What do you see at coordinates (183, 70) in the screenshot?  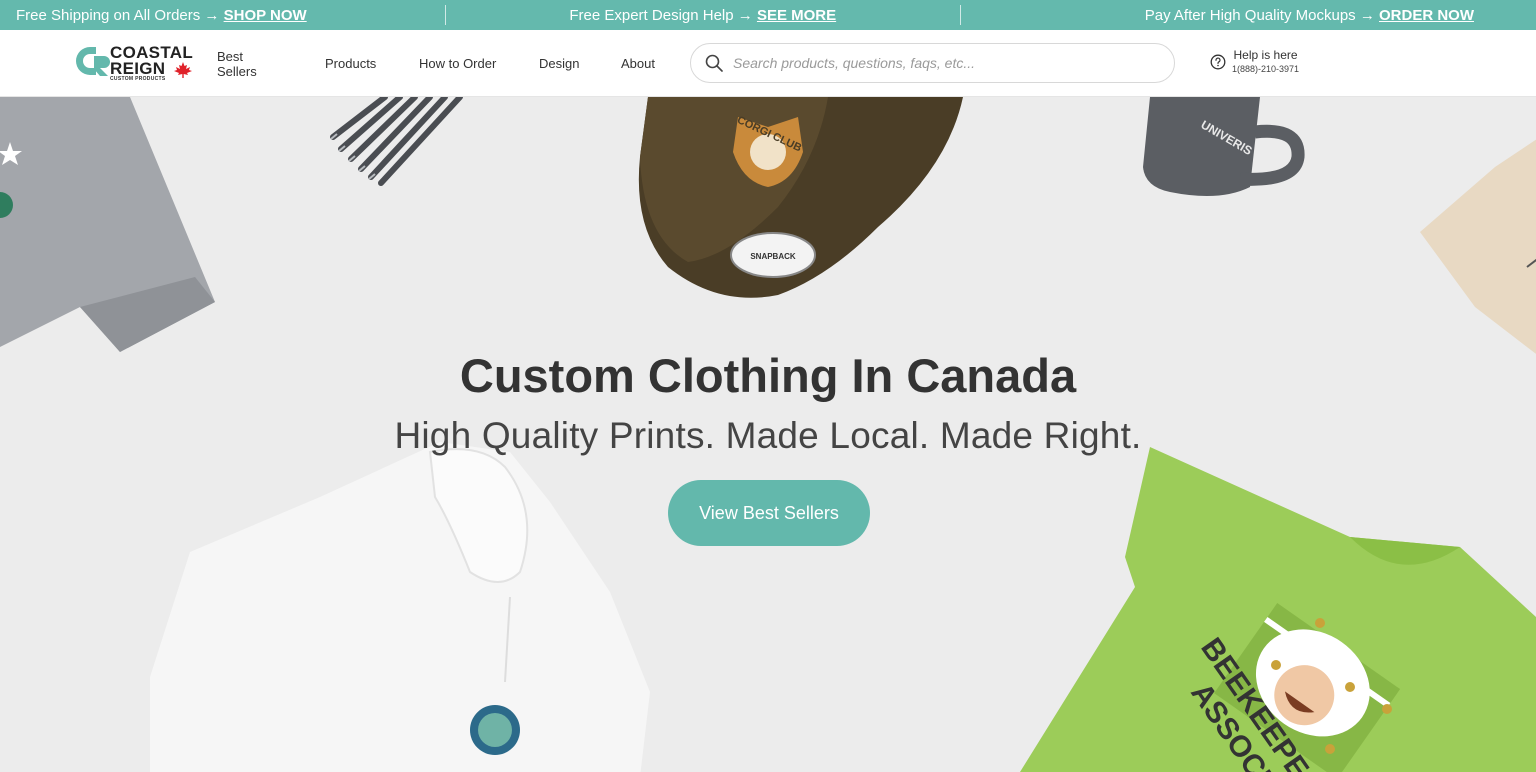 I see `maple-leaf-icon` at bounding box center [183, 70].